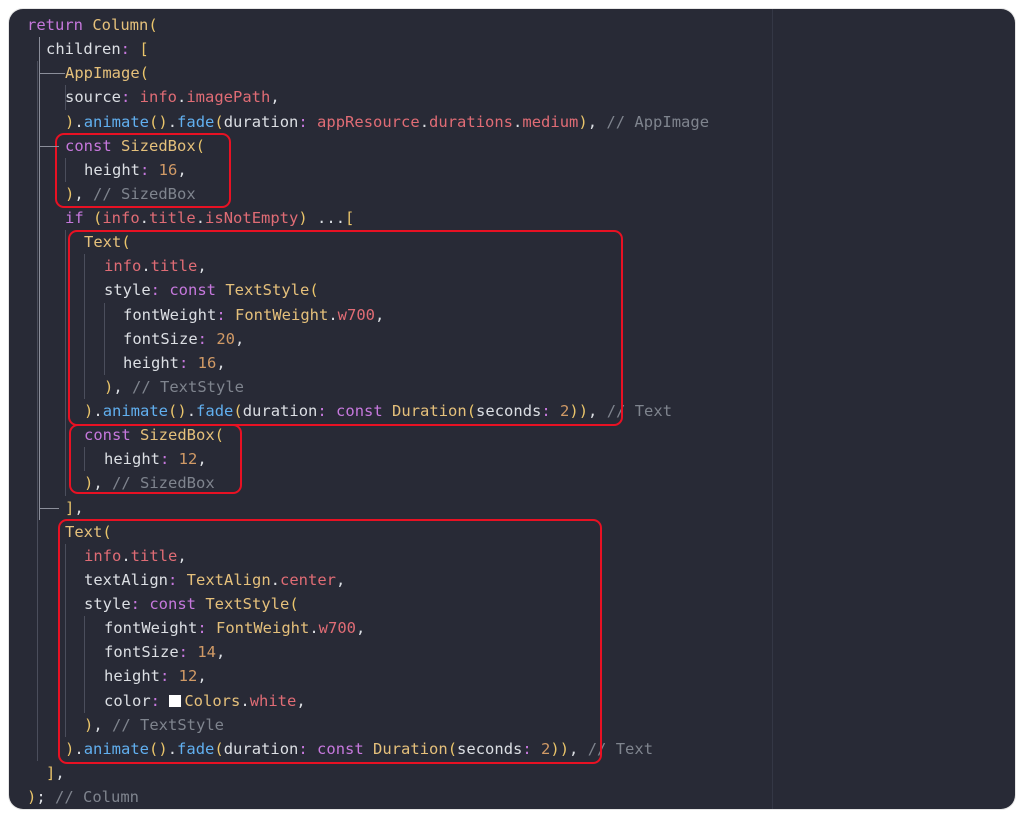 This screenshot has height=818, width=1024. Describe the element at coordinates (228, 97) in the screenshot. I see `code-token: imagePath` at that location.